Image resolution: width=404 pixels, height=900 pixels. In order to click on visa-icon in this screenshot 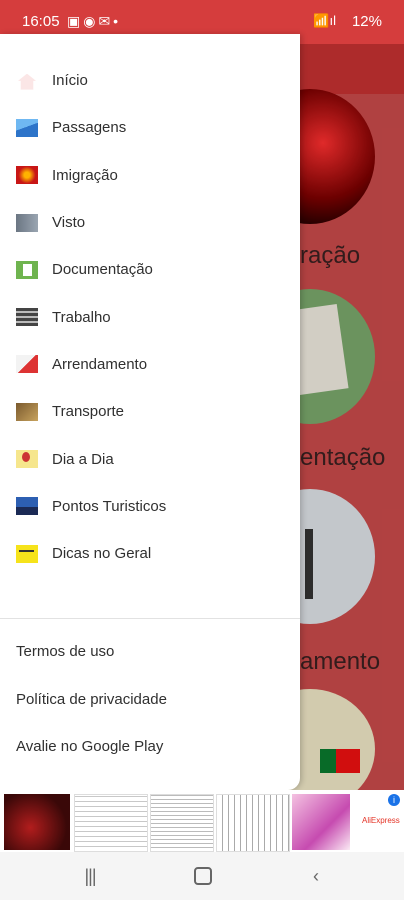, I will do `click(27, 222)`.